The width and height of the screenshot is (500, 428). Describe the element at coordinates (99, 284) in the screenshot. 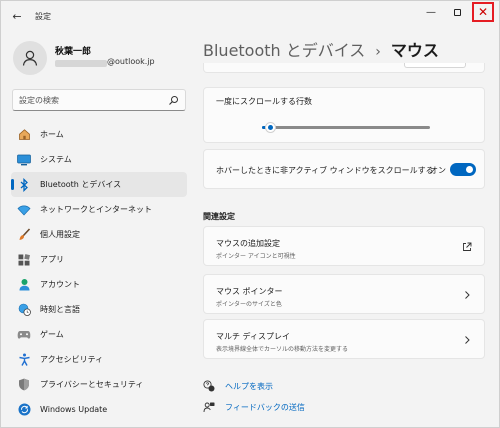

I see `sidebar-item-accounts: アカウント` at that location.